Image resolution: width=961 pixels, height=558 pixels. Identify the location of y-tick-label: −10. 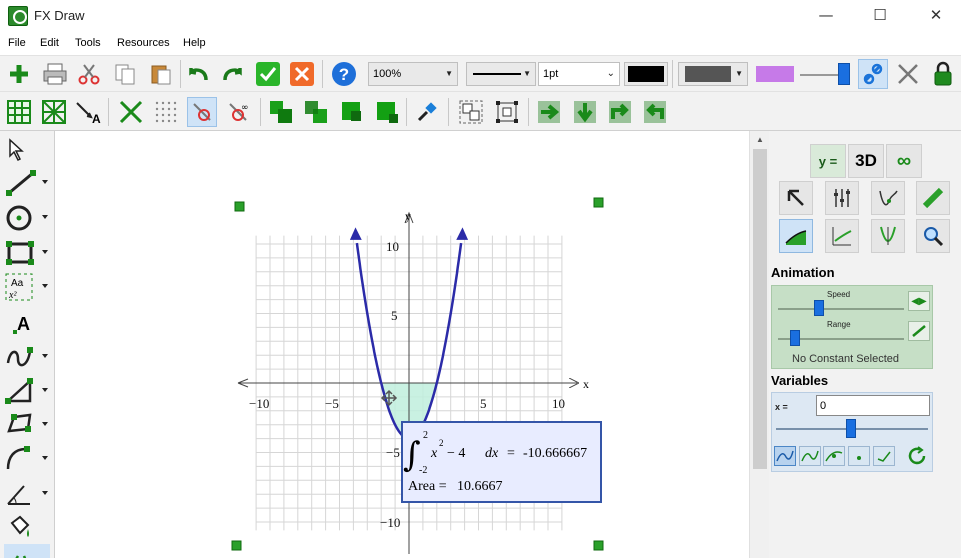
(390, 522).